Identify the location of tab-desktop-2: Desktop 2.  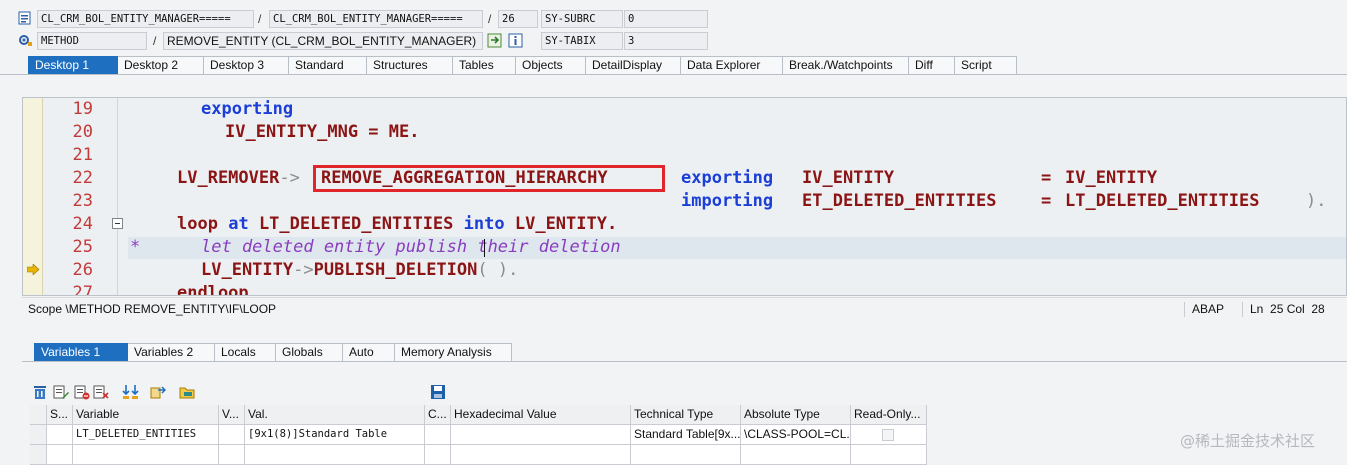
(161, 65).